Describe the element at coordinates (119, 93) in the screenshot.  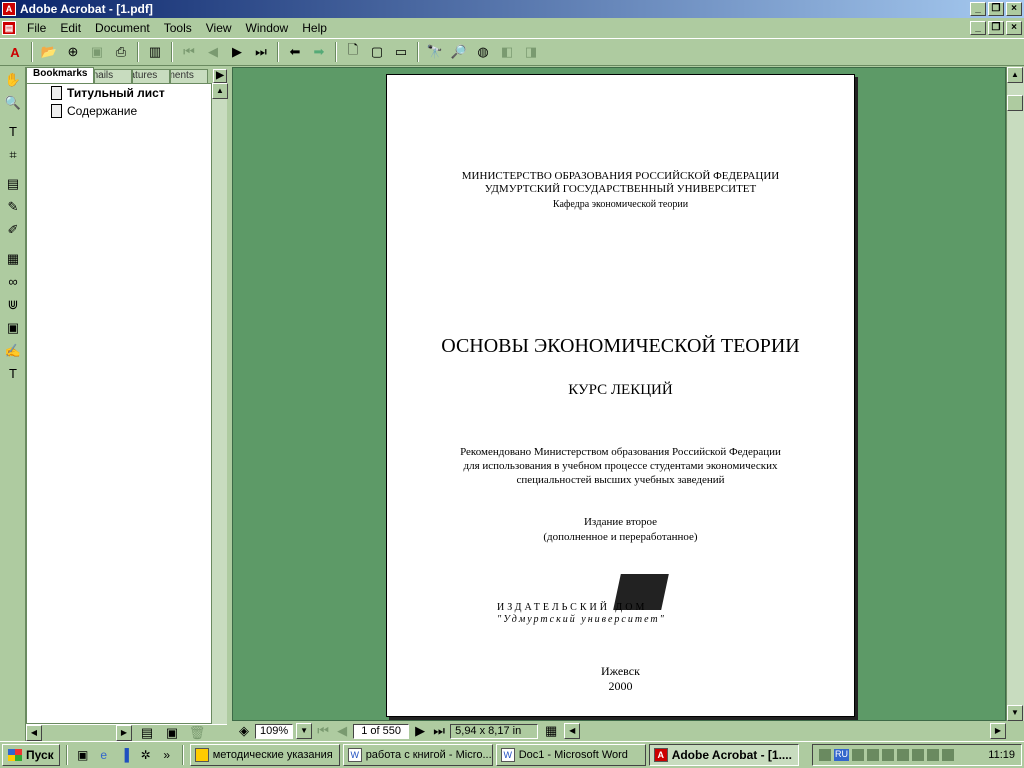
I see `bookmark-item: Титульный лист` at that location.